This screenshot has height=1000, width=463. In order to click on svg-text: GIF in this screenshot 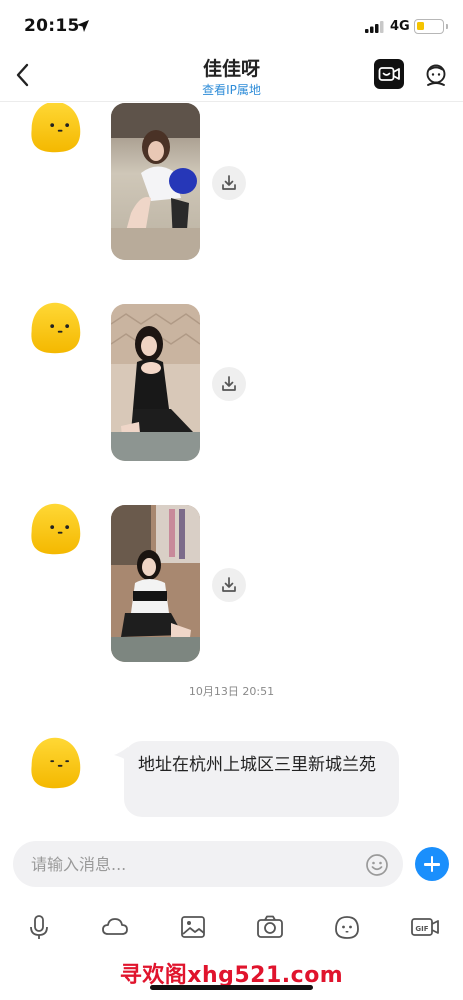, I will do `click(421, 929)`.